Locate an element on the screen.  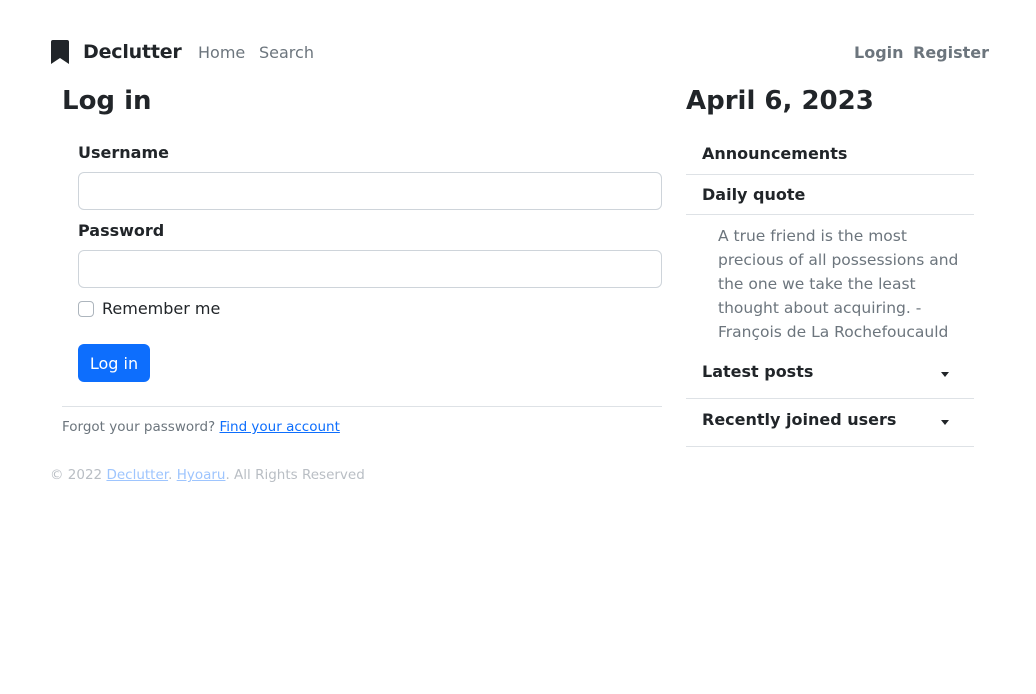
nav-register-link: Register is located at coordinates (951, 52).